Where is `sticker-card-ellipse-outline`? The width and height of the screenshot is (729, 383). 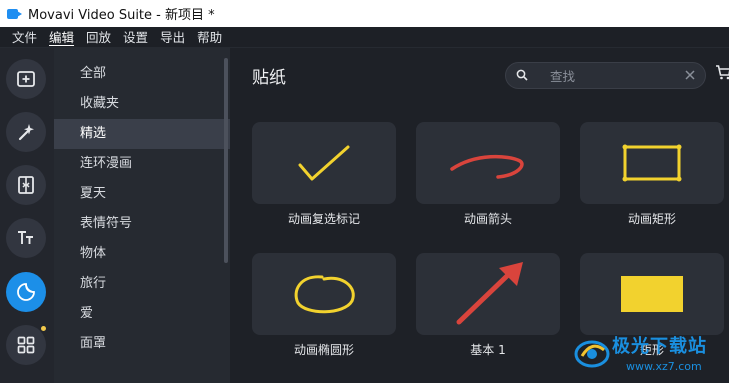
sticker-card-ellipse-outline is located at coordinates (324, 294).